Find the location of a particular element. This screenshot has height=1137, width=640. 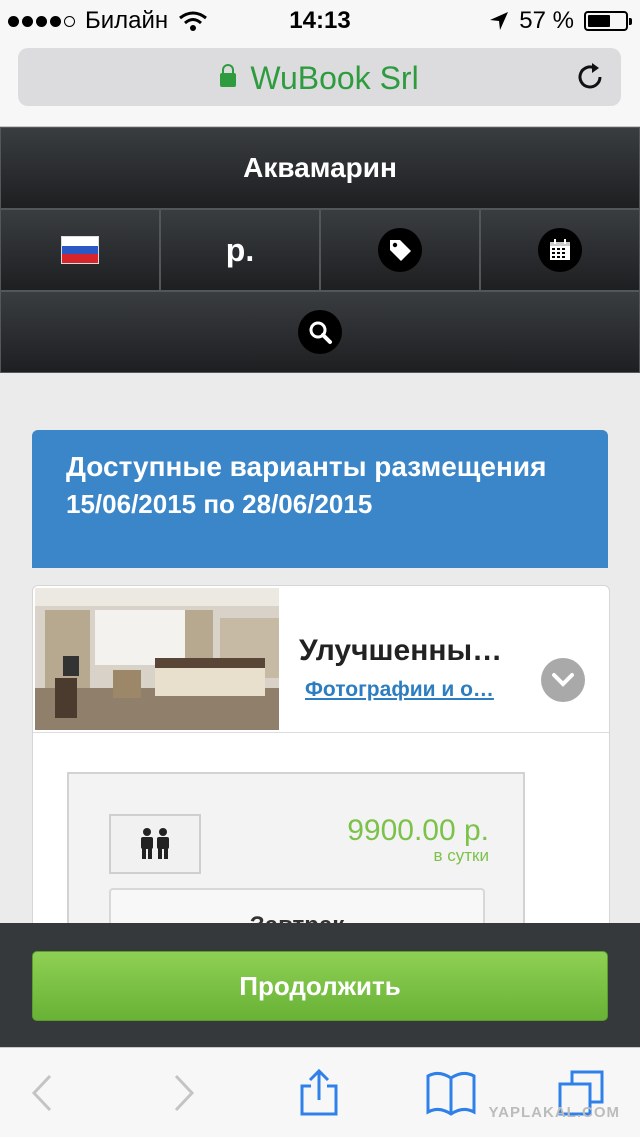

watermark: YAPLAKAL.COM is located at coordinates (554, 1112).